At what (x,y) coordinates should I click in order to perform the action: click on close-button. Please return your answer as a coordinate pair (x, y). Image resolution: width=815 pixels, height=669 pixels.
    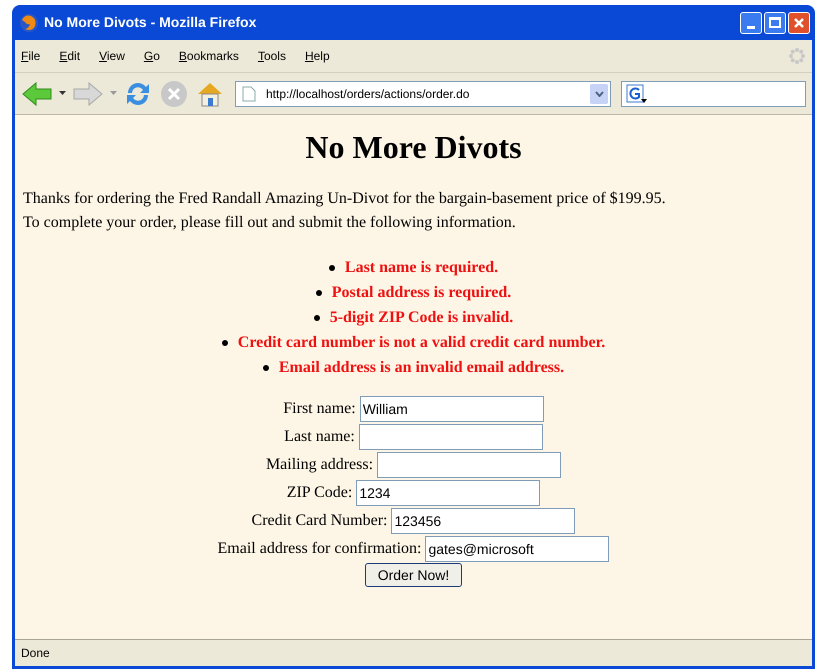
    Looking at the image, I should click on (799, 23).